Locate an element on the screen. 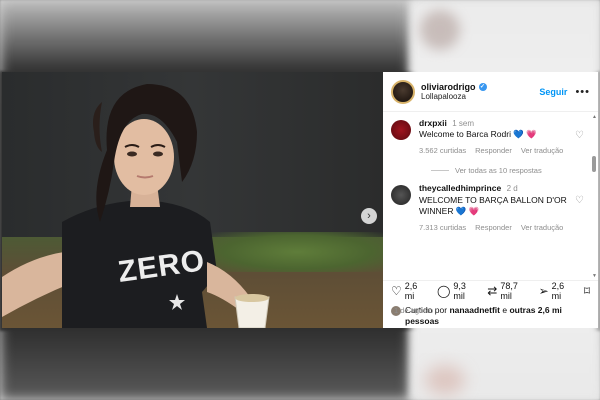 This screenshot has height=400, width=600. author-avatar is located at coordinates (403, 91).